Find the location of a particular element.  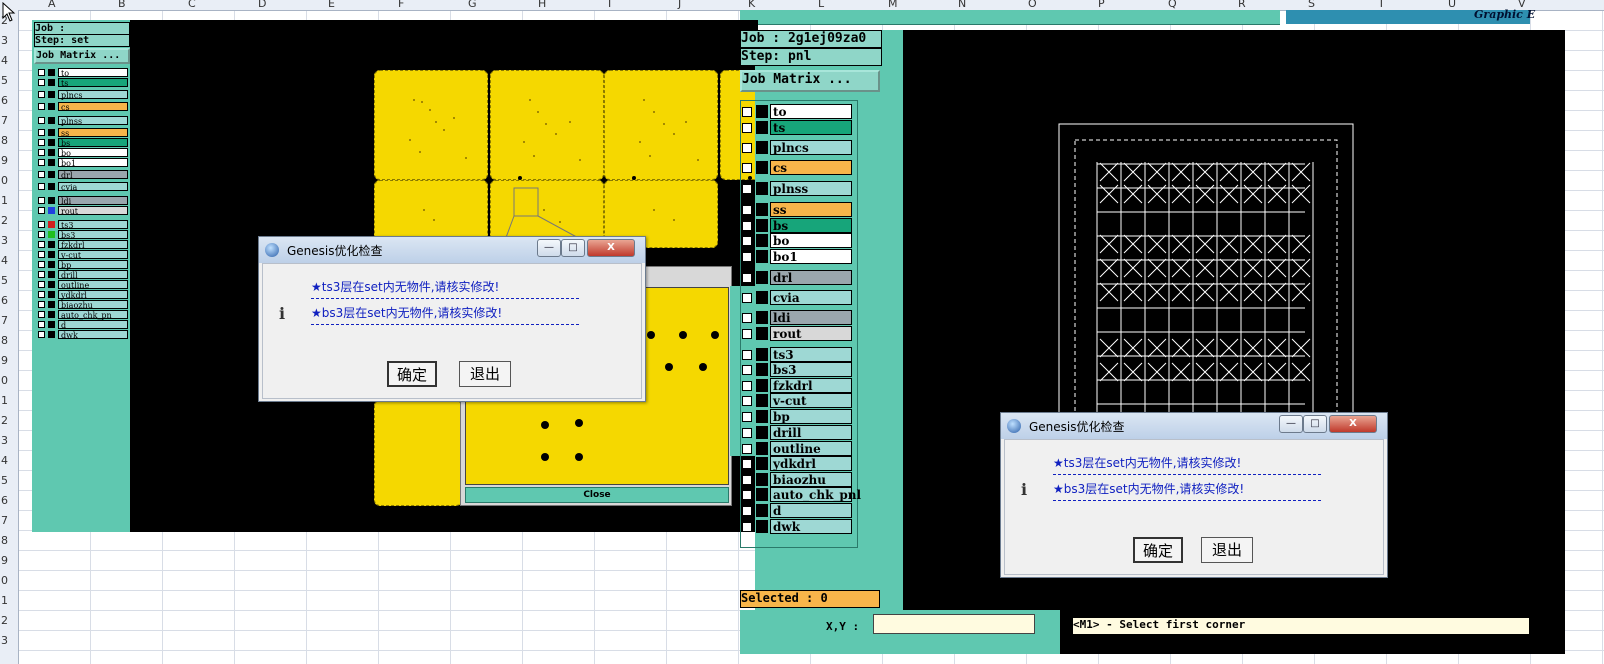

column-letter: F is located at coordinates (401, 5).